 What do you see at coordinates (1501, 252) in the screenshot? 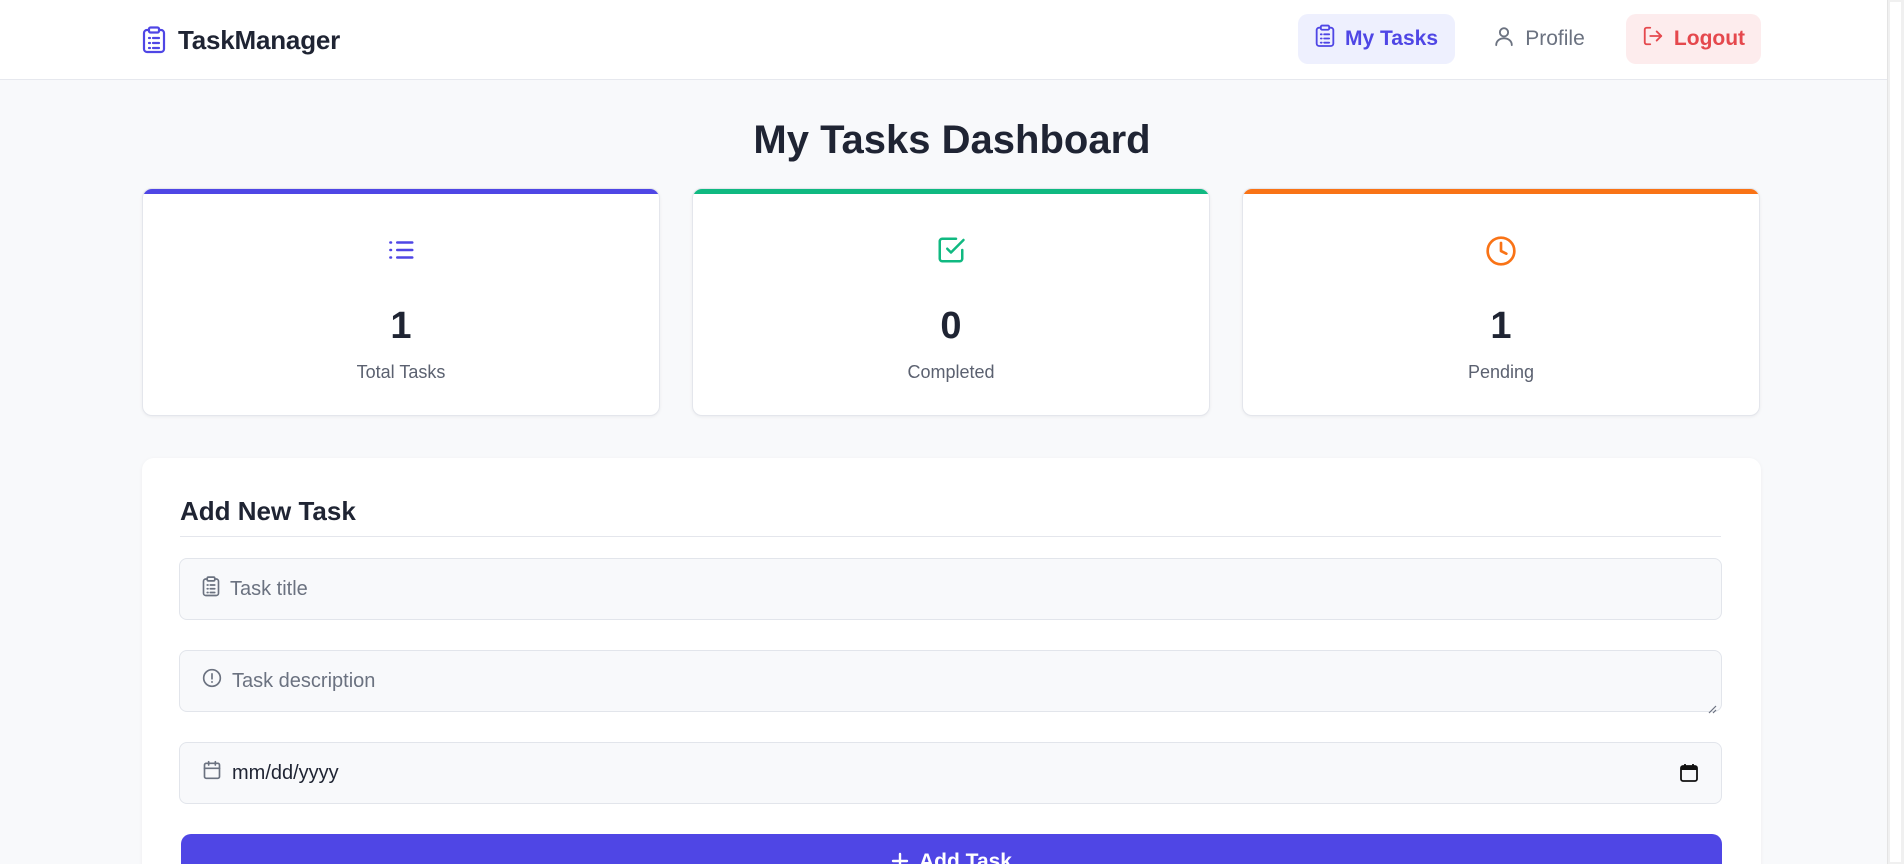
I see `clock-icon` at bounding box center [1501, 252].